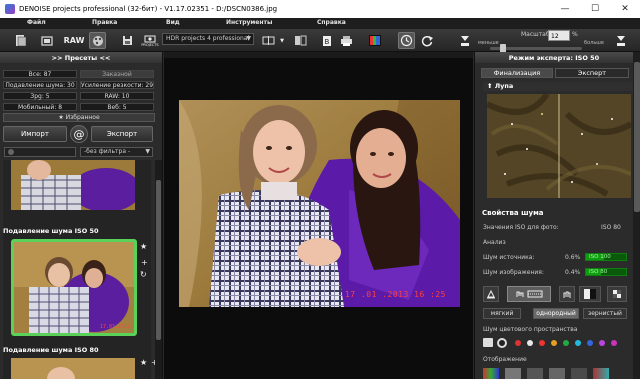 This screenshot has width=640, height=379. Describe the element at coordinates (595, 9) in the screenshot. I see `maximize-button: ☐` at that location.